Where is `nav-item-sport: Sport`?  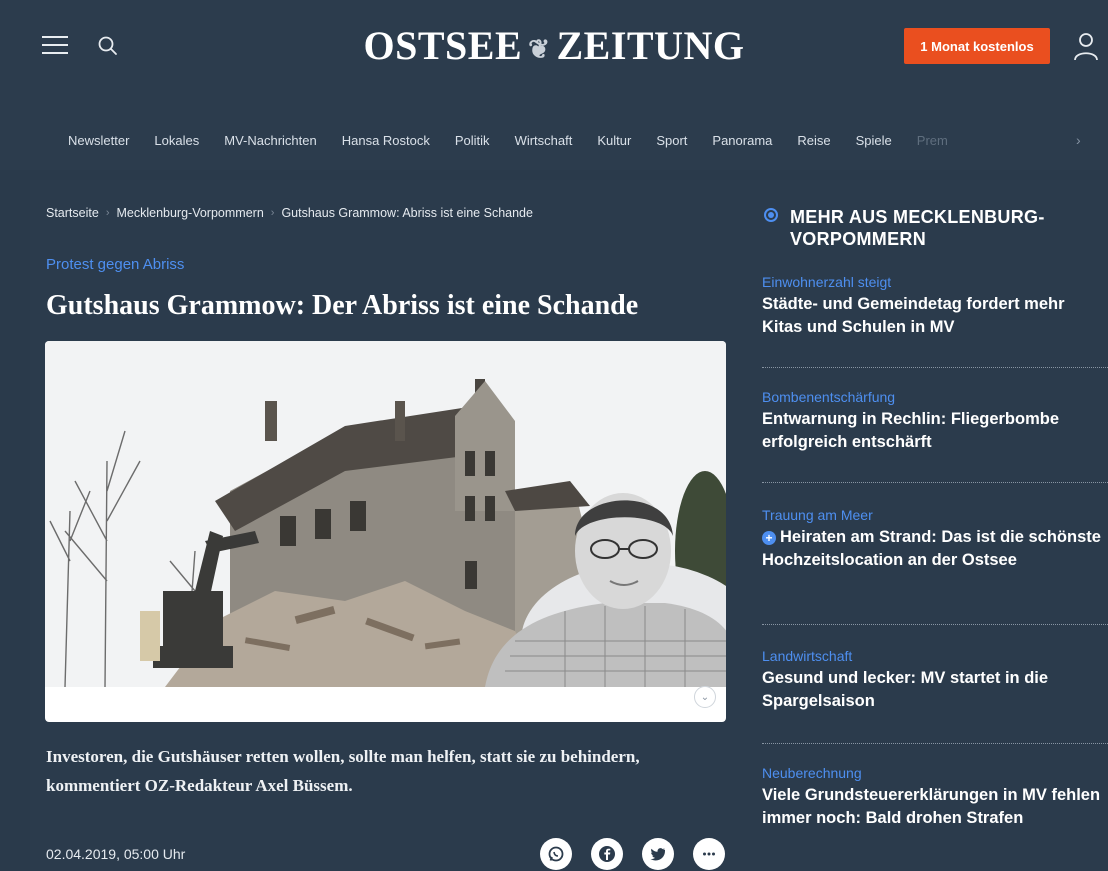 nav-item-sport: Sport is located at coordinates (671, 140).